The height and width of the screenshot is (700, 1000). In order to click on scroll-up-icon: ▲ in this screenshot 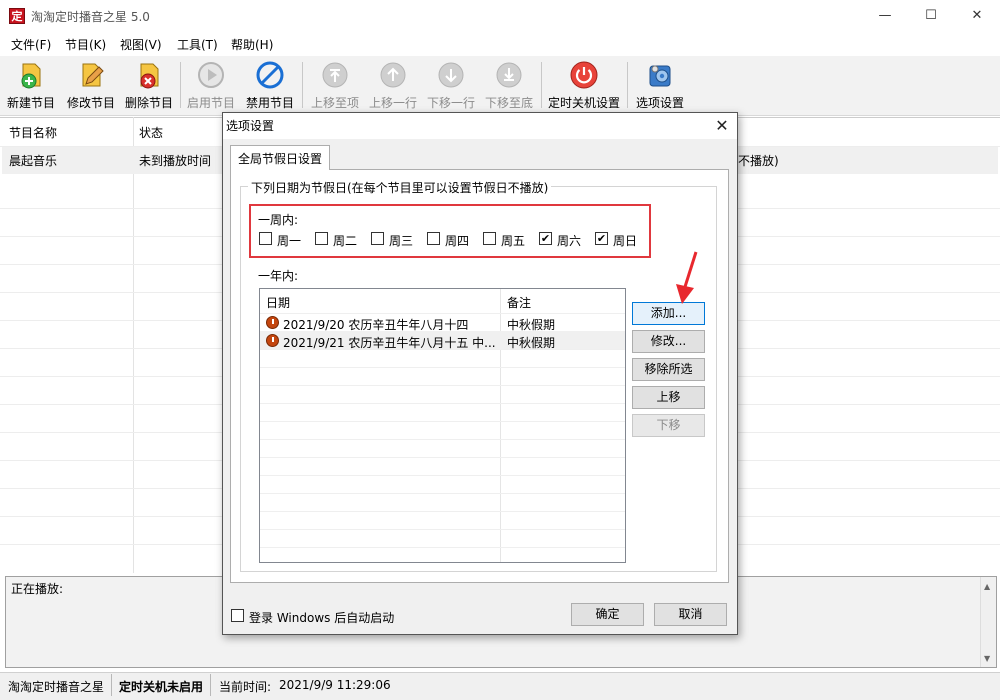, I will do `click(987, 586)`.